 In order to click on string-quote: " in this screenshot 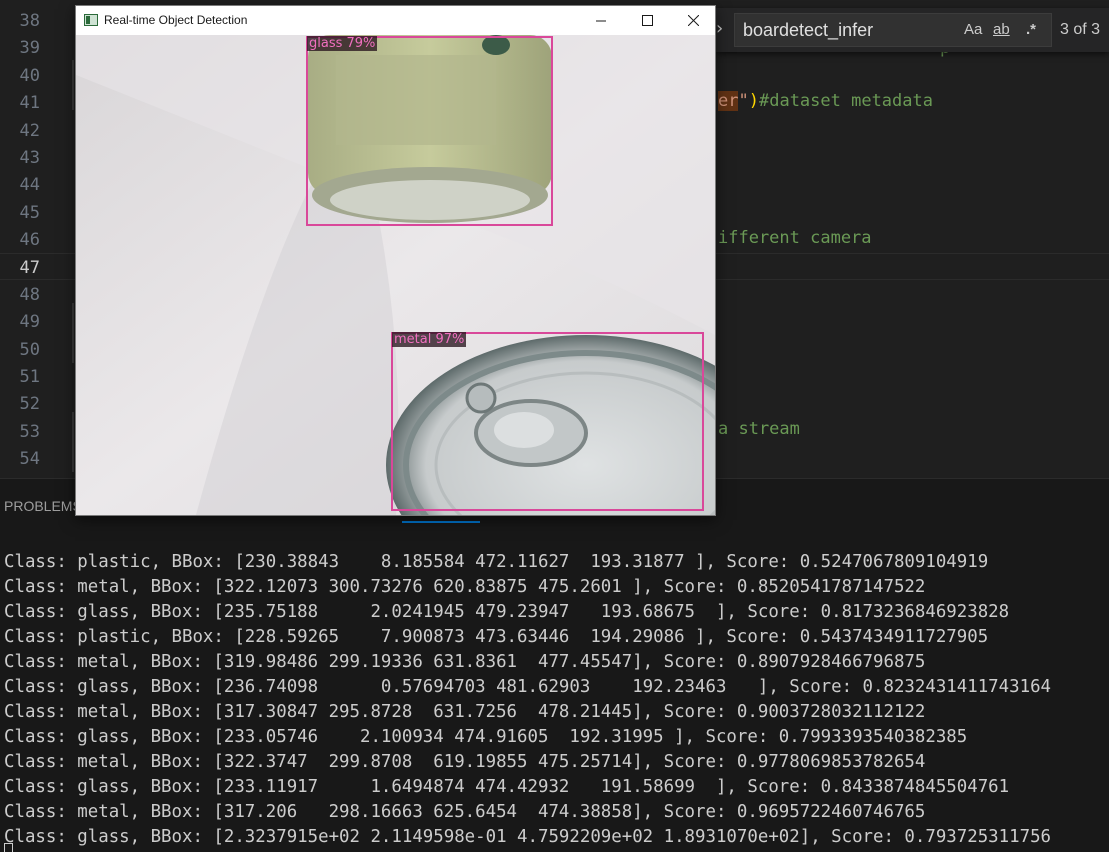, I will do `click(743, 101)`.